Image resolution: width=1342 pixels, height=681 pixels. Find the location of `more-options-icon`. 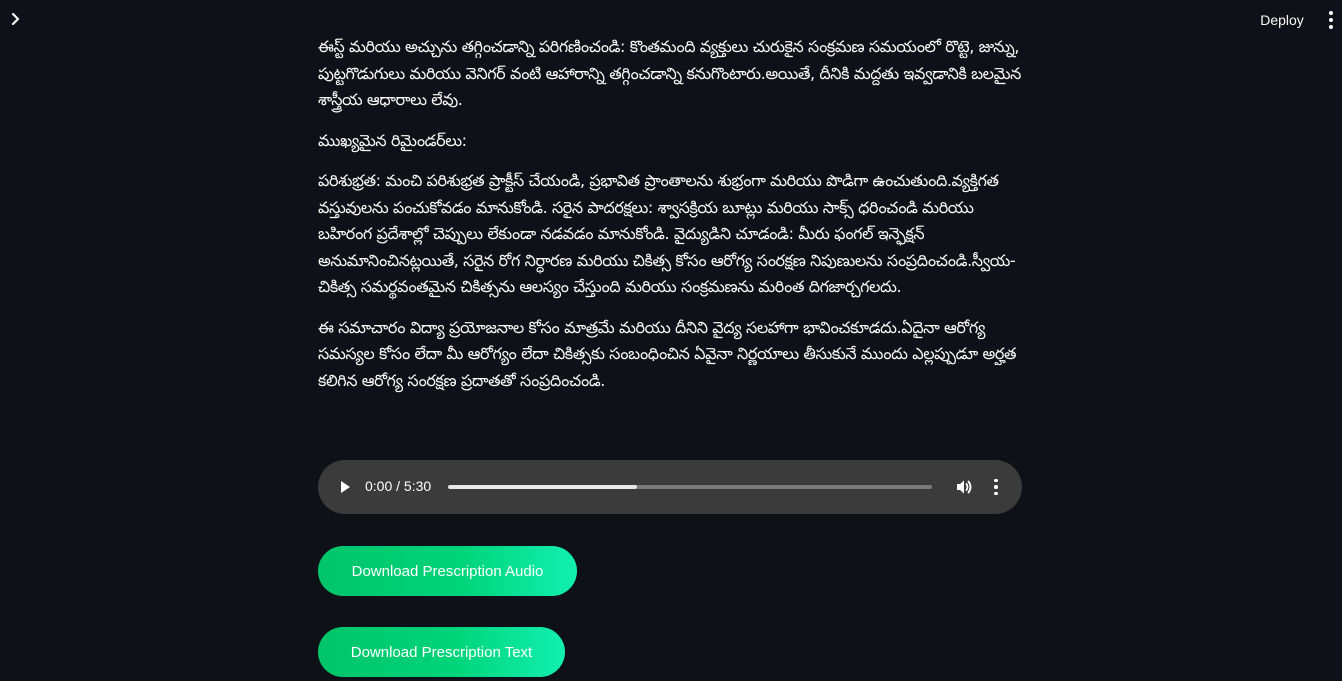

more-options-icon is located at coordinates (996, 487).